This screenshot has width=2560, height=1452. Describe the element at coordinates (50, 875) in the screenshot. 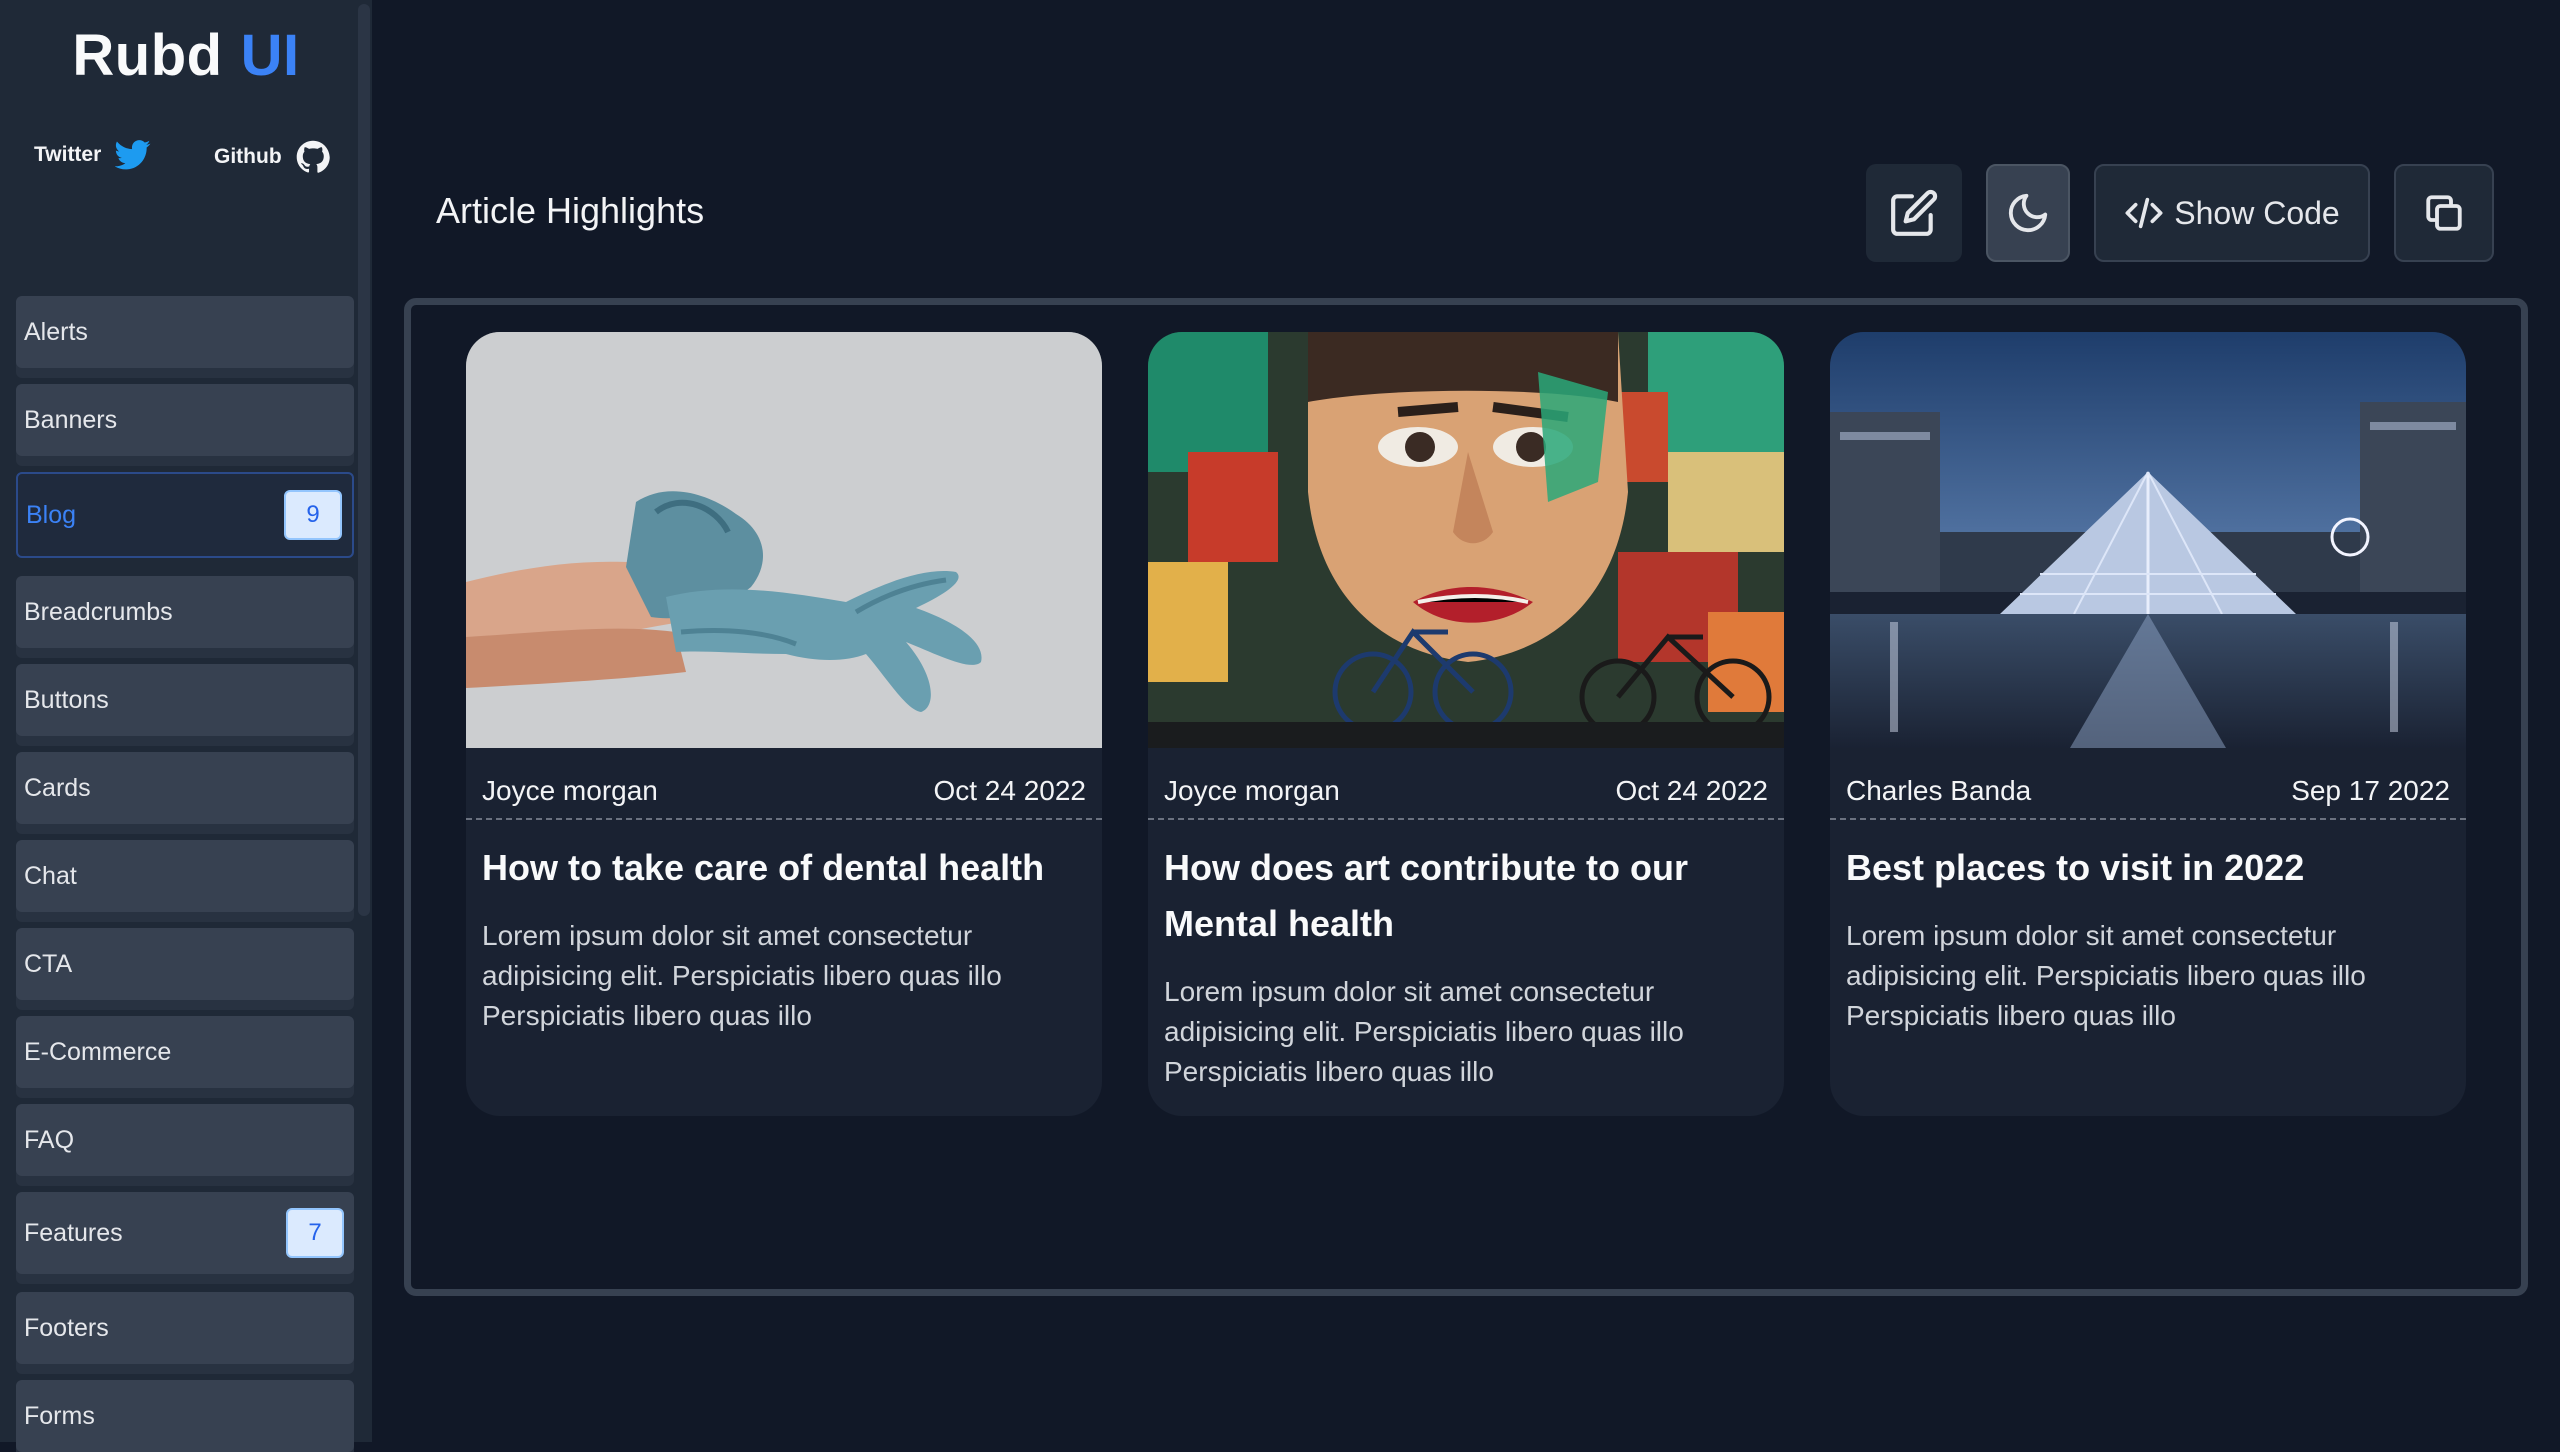

I see `sidebar-item-label: Chat` at that location.